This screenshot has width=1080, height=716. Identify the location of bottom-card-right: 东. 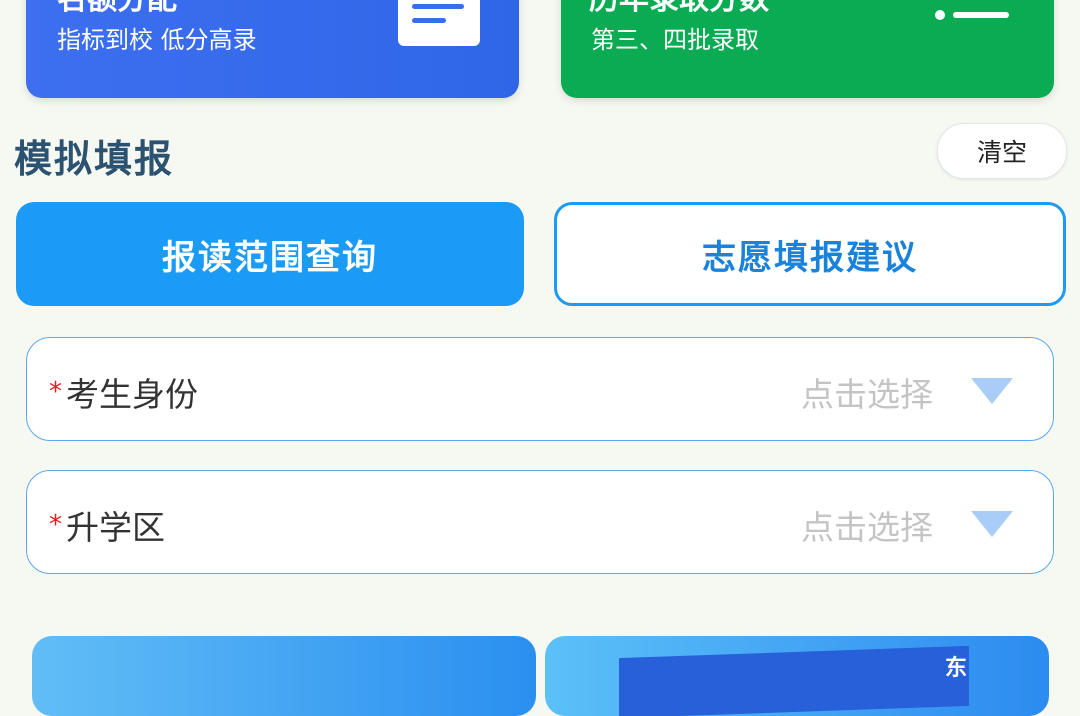
(797, 676).